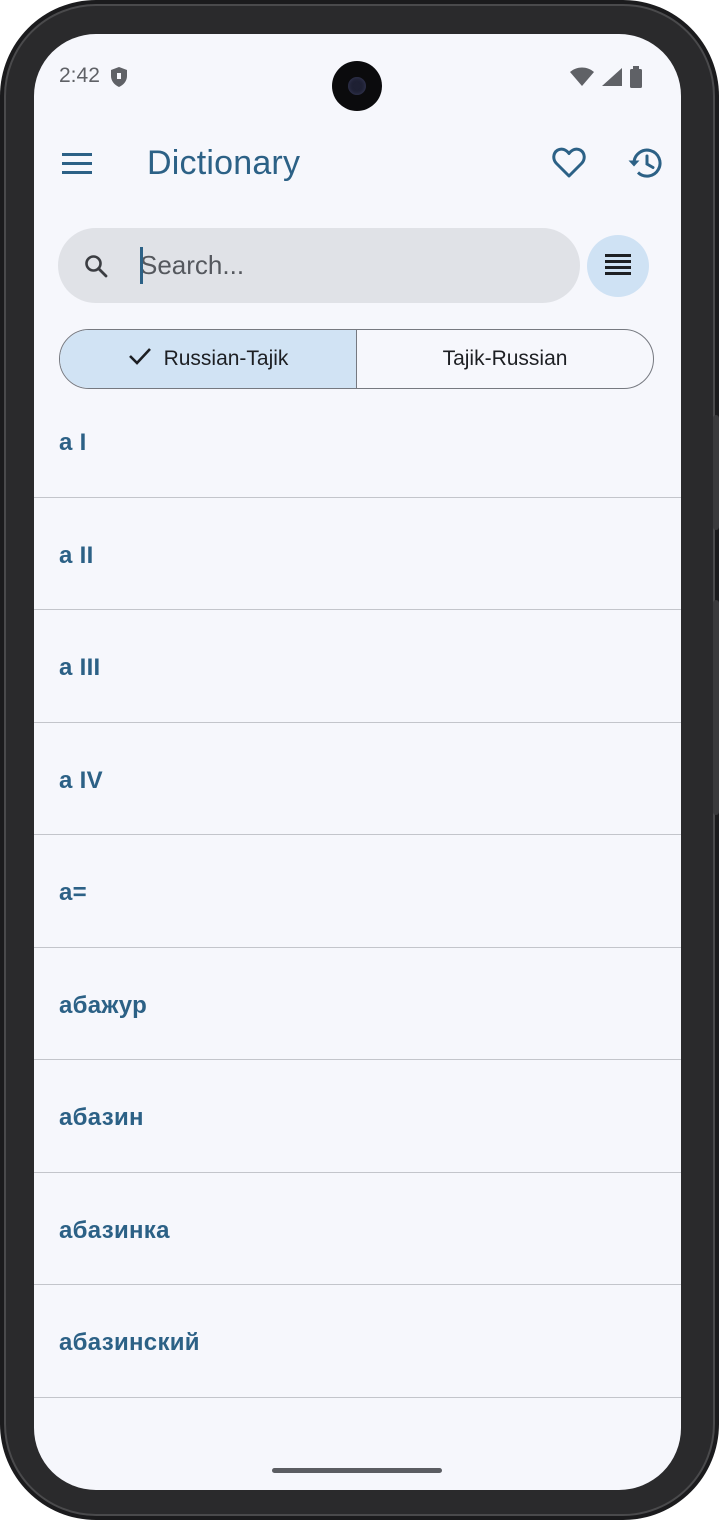  I want to click on shield-icon, so click(119, 79).